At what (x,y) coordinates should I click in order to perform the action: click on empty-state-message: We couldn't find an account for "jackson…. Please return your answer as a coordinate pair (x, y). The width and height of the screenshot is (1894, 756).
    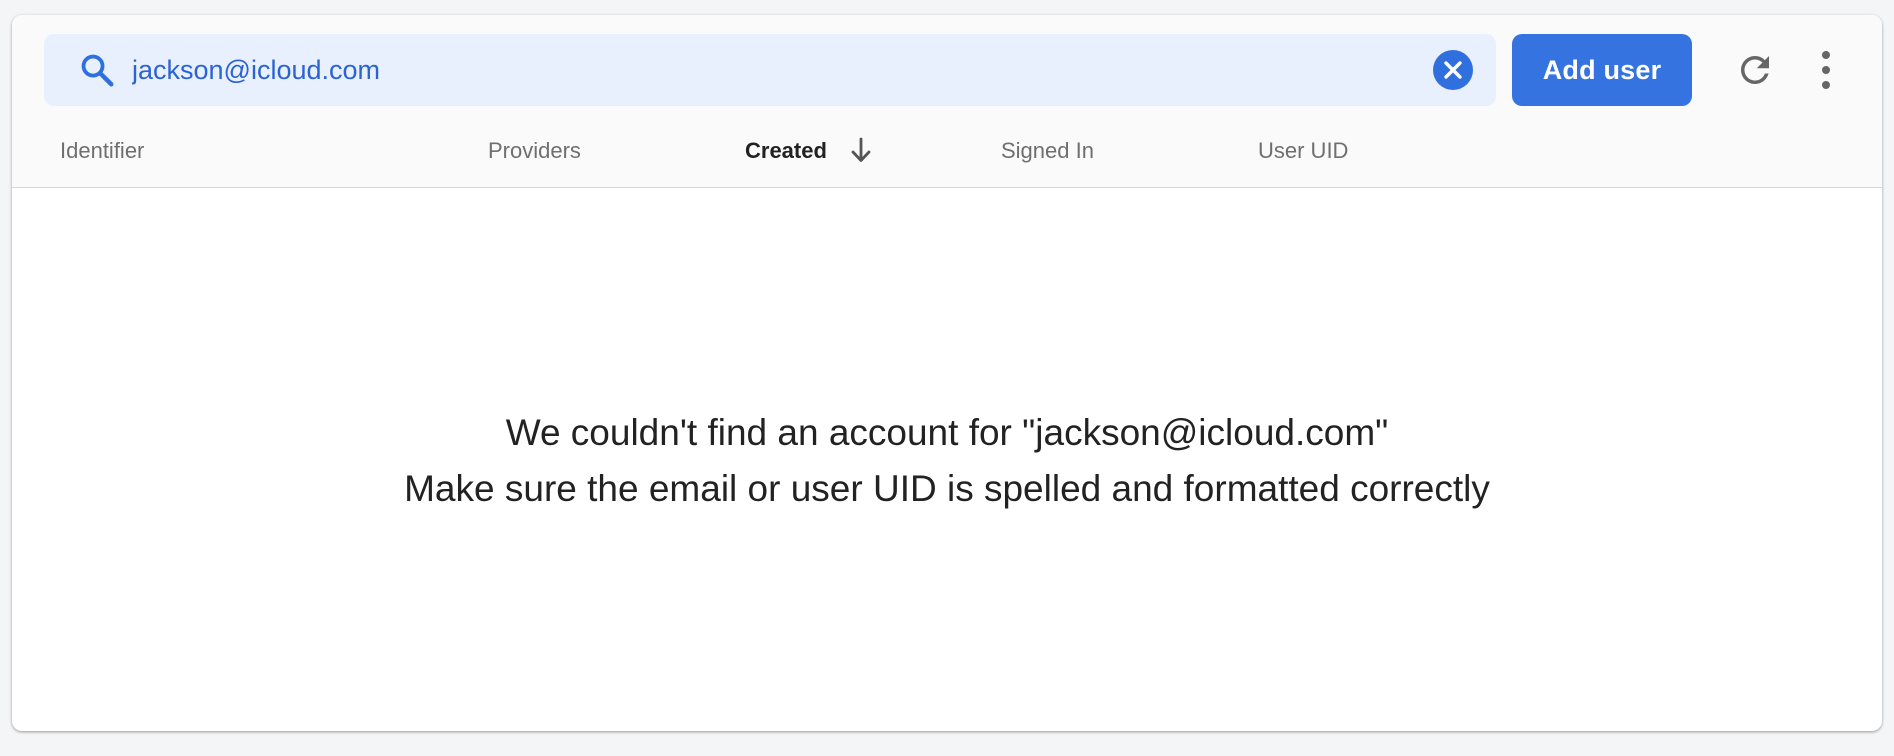
    Looking at the image, I should click on (947, 461).